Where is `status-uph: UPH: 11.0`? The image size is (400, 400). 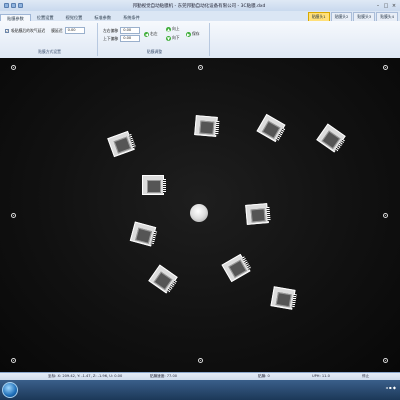
status-uph: UPH: 11.0 is located at coordinates (321, 376).